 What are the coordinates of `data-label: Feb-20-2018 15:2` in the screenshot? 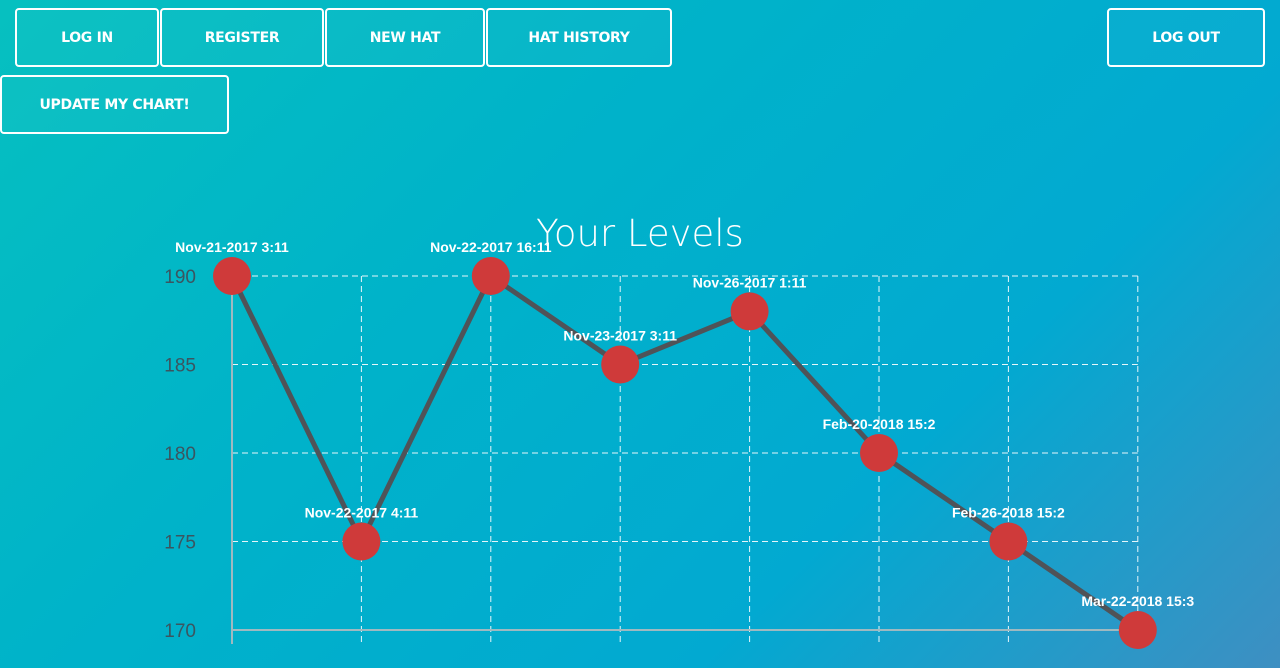 It's located at (879, 424).